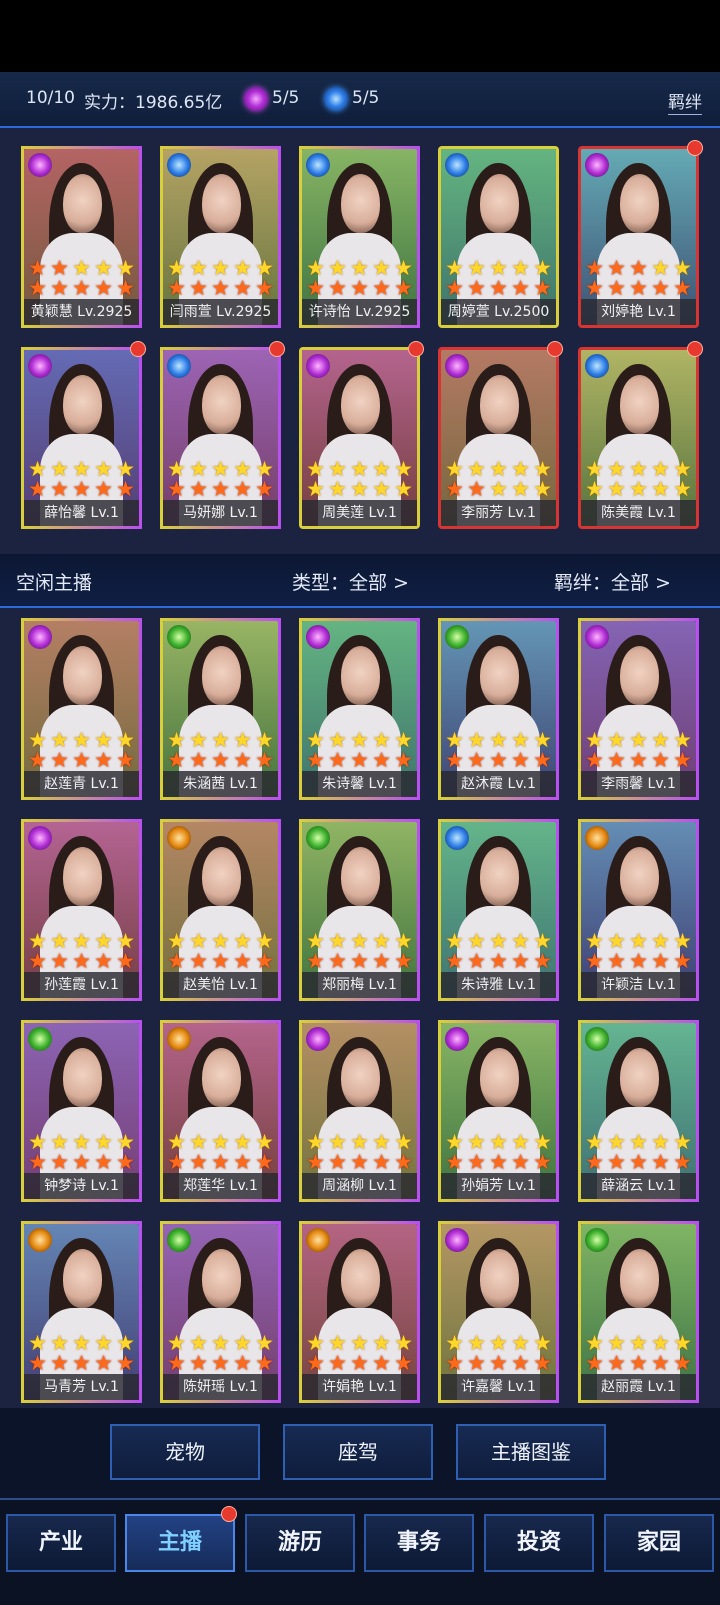 Image resolution: width=720 pixels, height=1605 pixels. What do you see at coordinates (638, 910) in the screenshot?
I see `streamer-card: ★ ★ ★ ★ ★ ★ ★ ★ ★ ★ 许颖洁 Lv.1` at bounding box center [638, 910].